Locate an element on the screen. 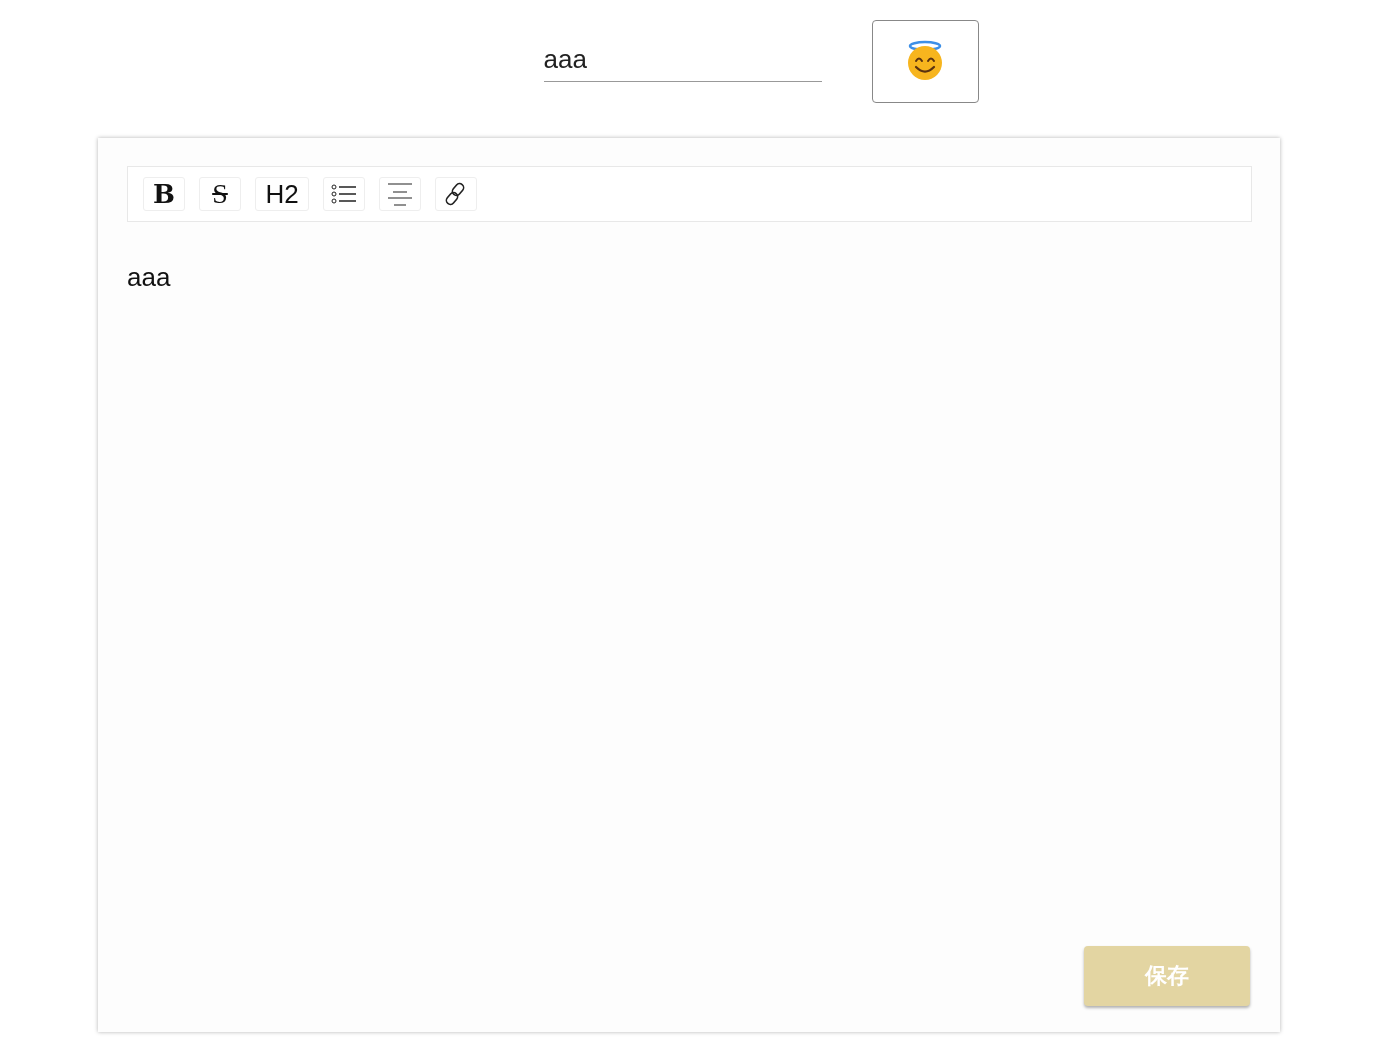 The image size is (1400, 1063). center-align-icon is located at coordinates (400, 194).